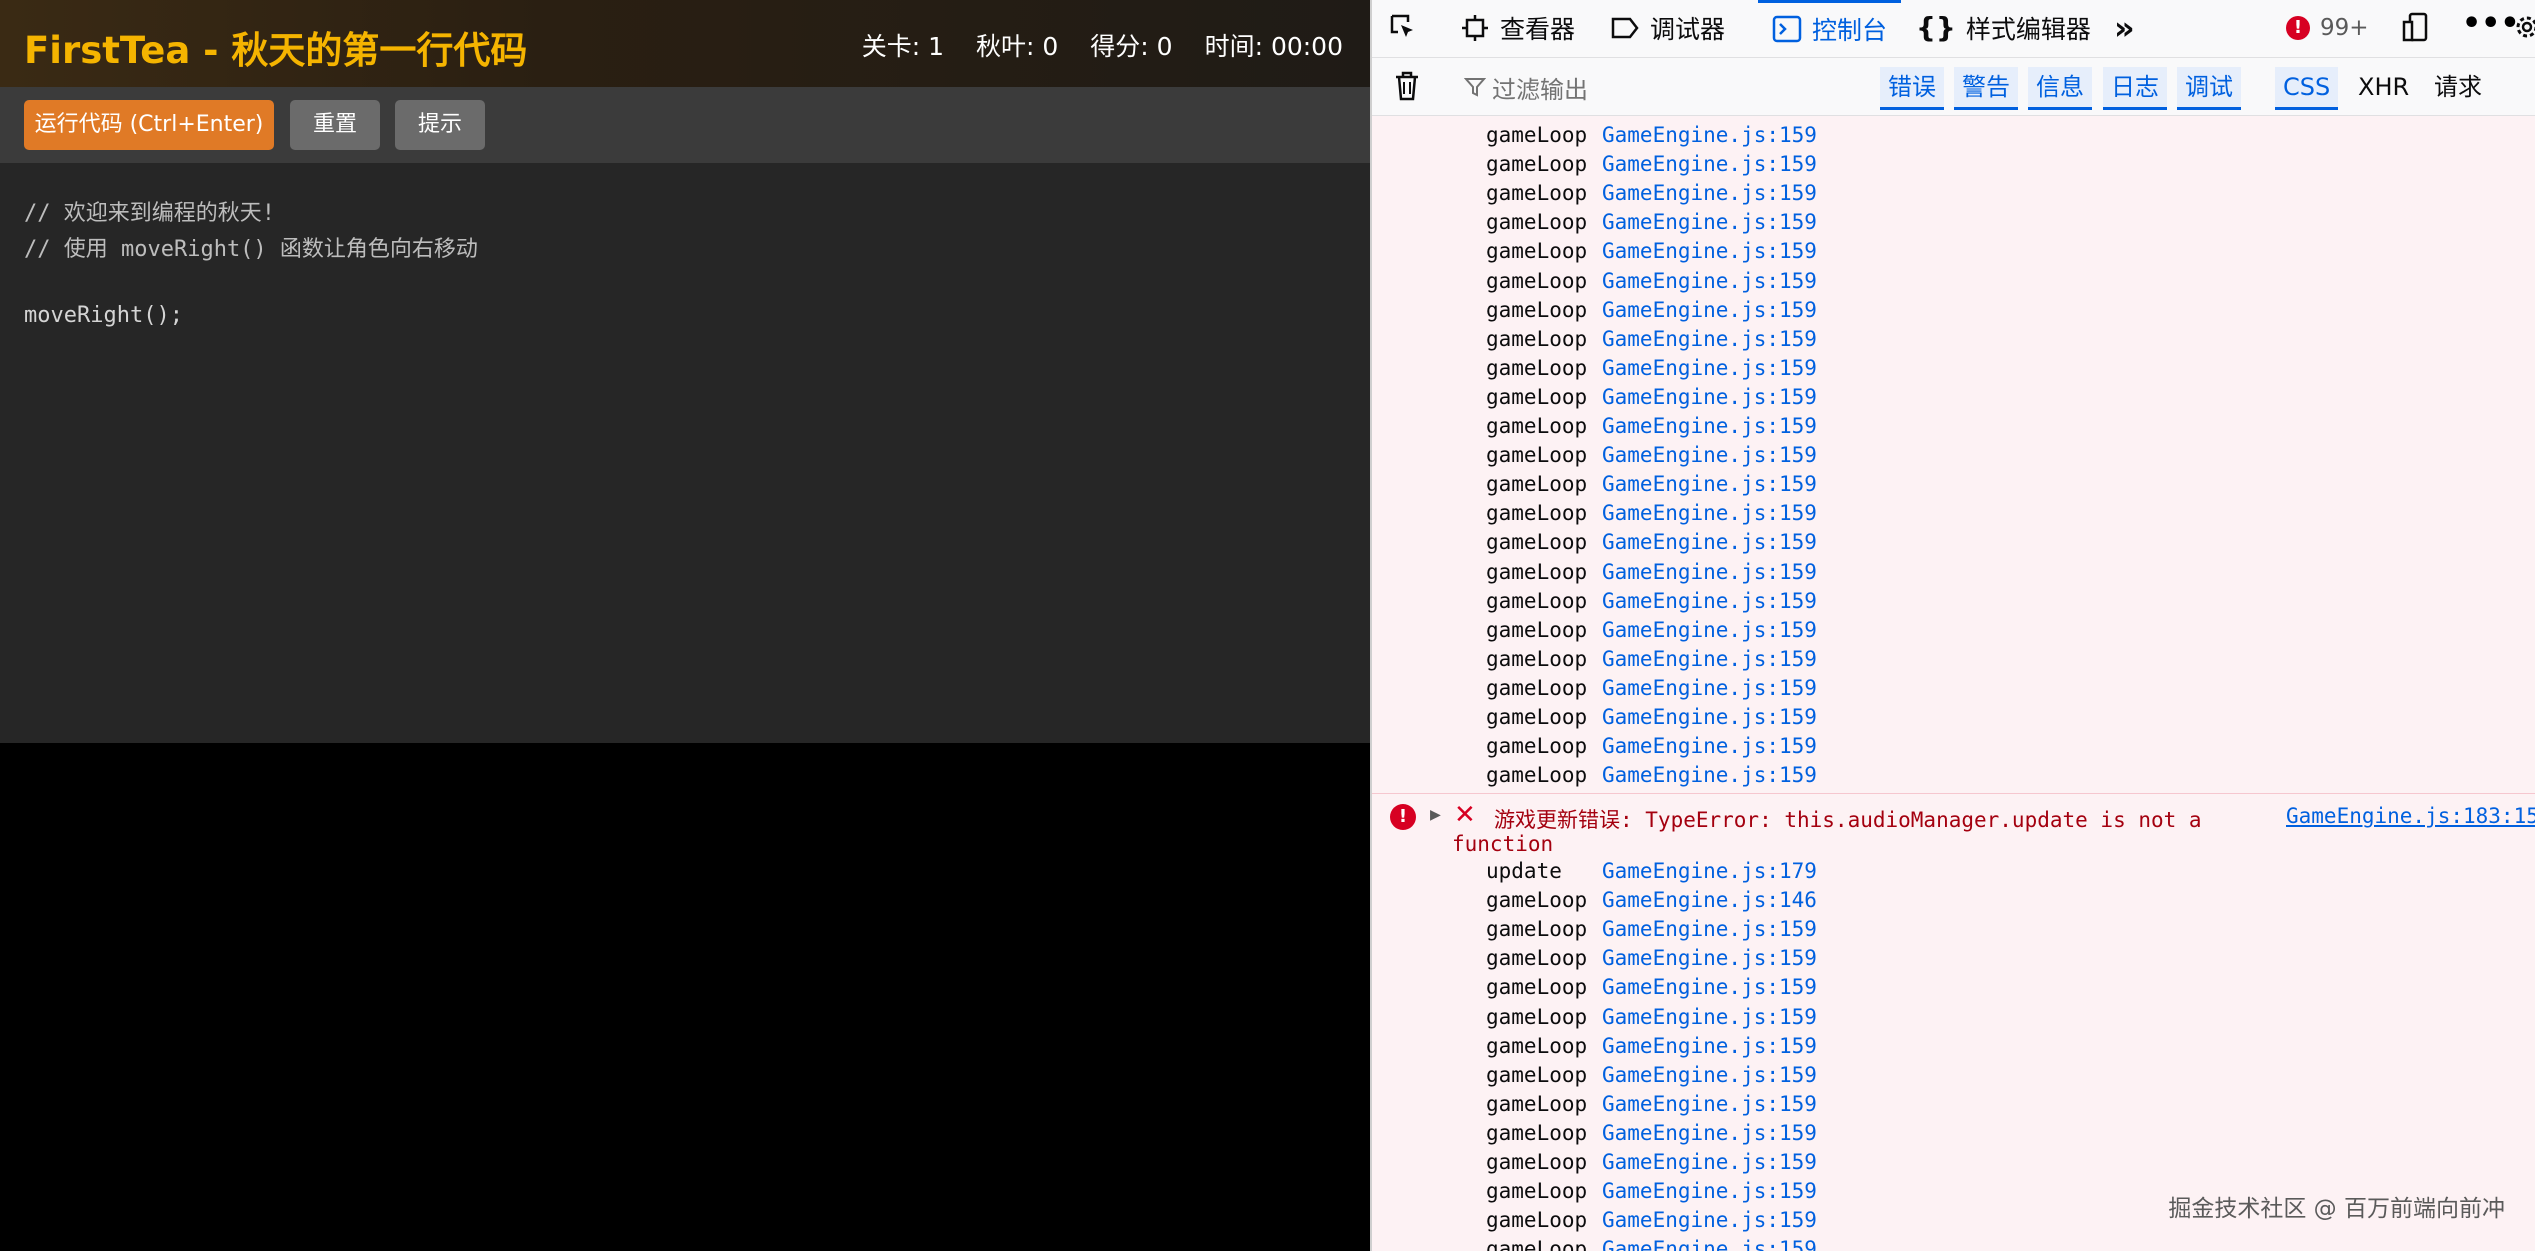 The image size is (2535, 1251). Describe the element at coordinates (2124, 27) in the screenshot. I see `more-tabs-chevron-icon: »` at that location.